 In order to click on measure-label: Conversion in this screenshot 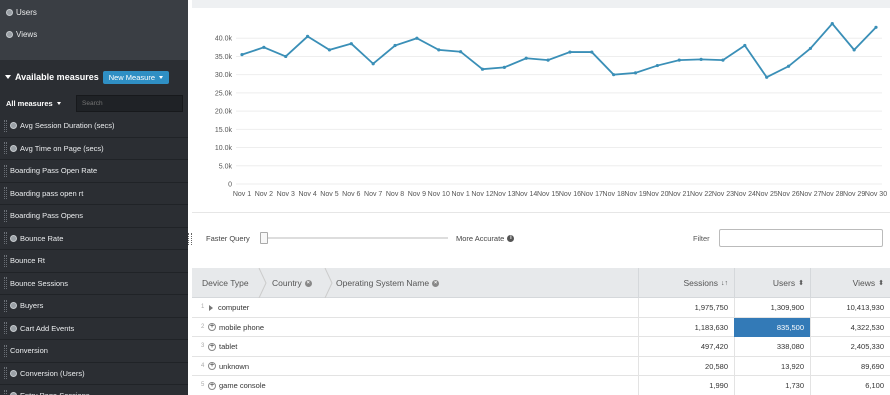, I will do `click(29, 351)`.